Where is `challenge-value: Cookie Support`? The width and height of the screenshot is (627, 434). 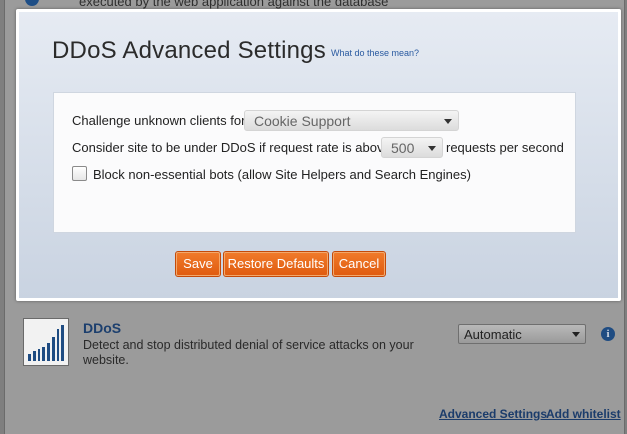 challenge-value: Cookie Support is located at coordinates (302, 121).